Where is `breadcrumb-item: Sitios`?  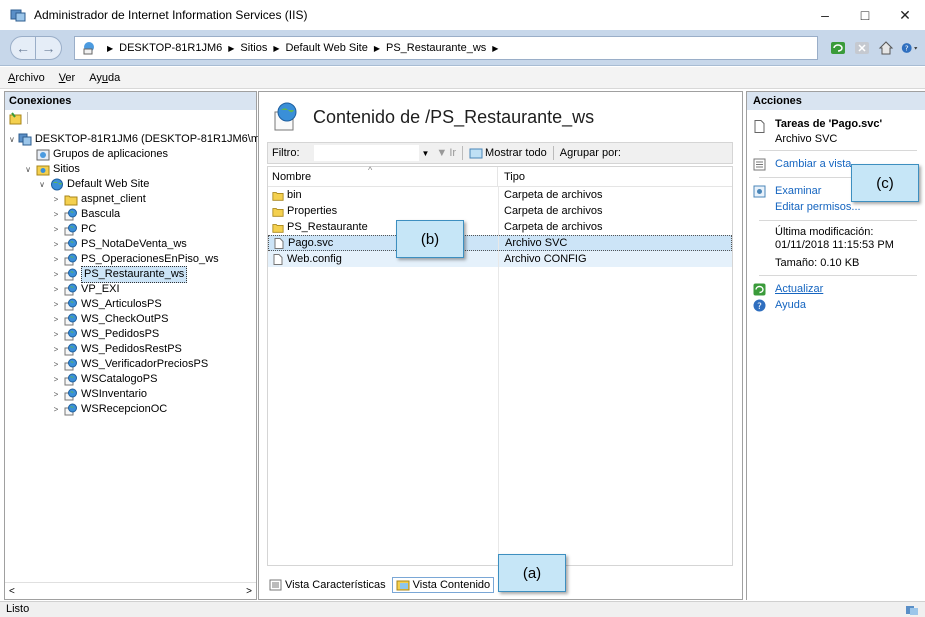
breadcrumb-item: Sitios is located at coordinates (253, 48).